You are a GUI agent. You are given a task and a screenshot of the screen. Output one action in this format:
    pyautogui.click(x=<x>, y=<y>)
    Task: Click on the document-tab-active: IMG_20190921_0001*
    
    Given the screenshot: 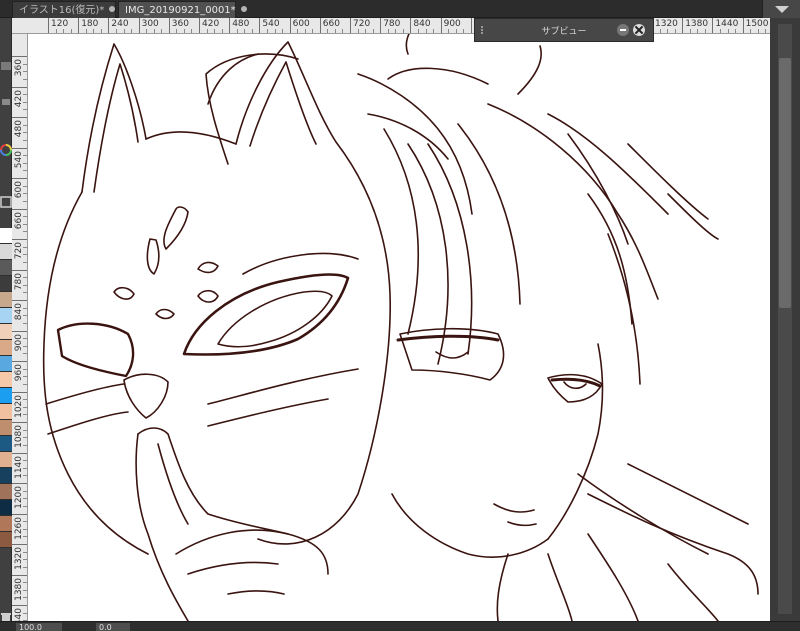 What is the action you would take?
    pyautogui.click(x=182, y=9)
    